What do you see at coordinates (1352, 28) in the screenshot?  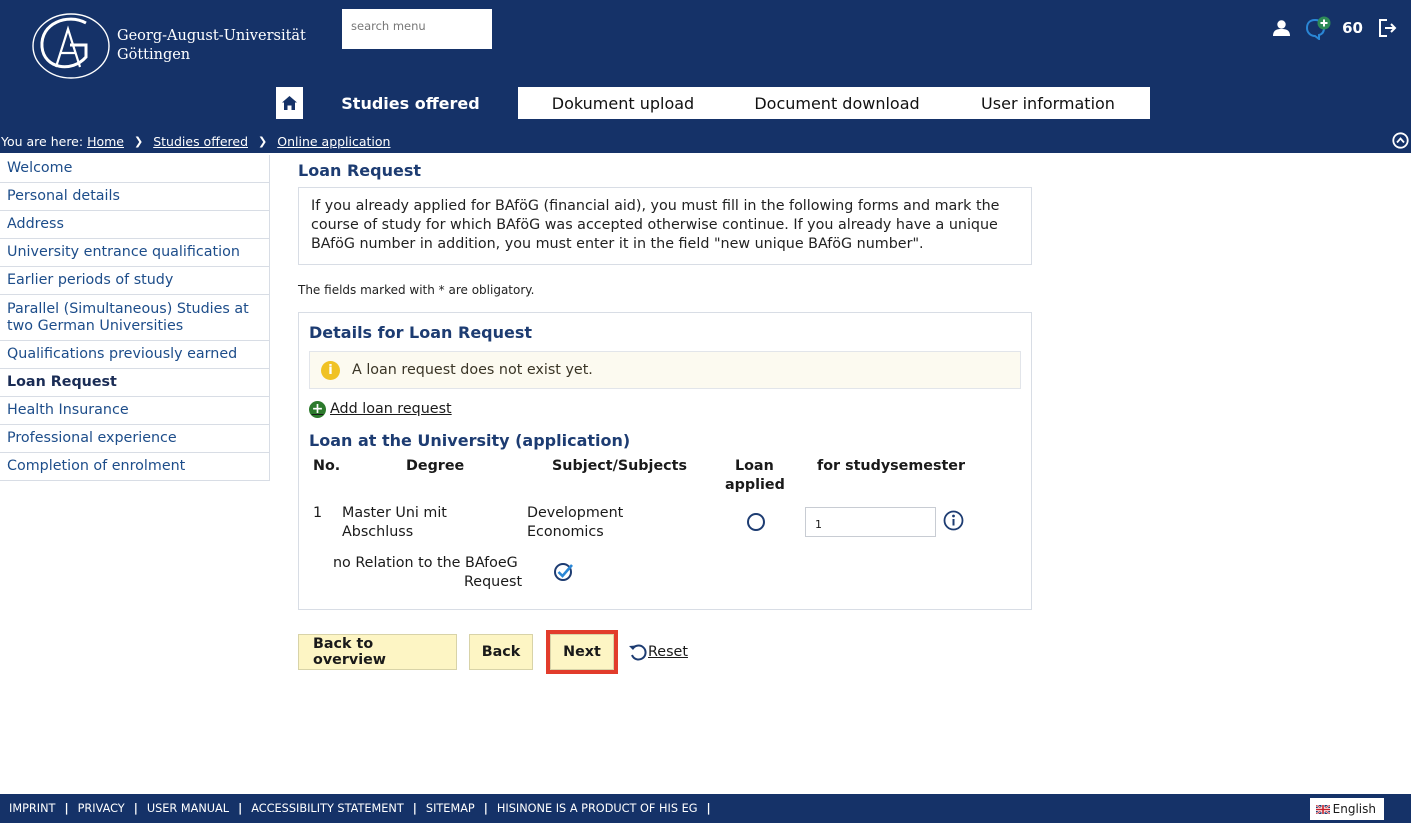 I see `bookmark-count: 60` at bounding box center [1352, 28].